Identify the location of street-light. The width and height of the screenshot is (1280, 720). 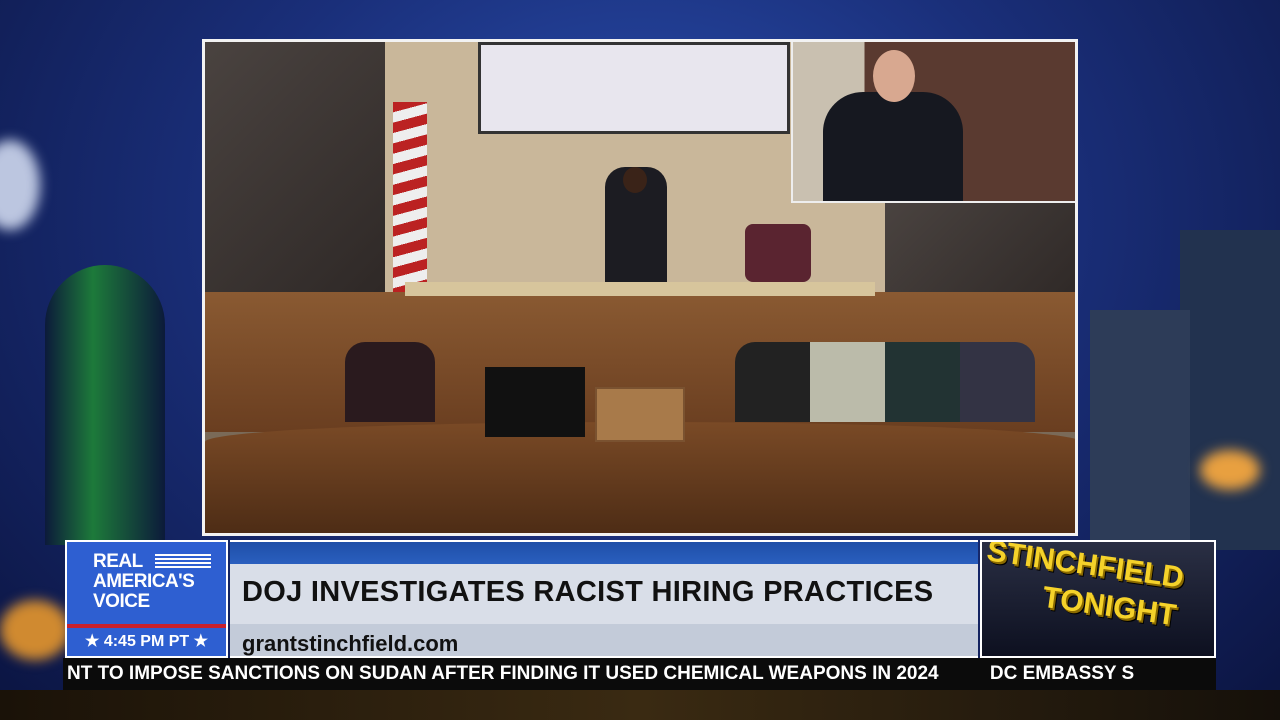
(1230, 470).